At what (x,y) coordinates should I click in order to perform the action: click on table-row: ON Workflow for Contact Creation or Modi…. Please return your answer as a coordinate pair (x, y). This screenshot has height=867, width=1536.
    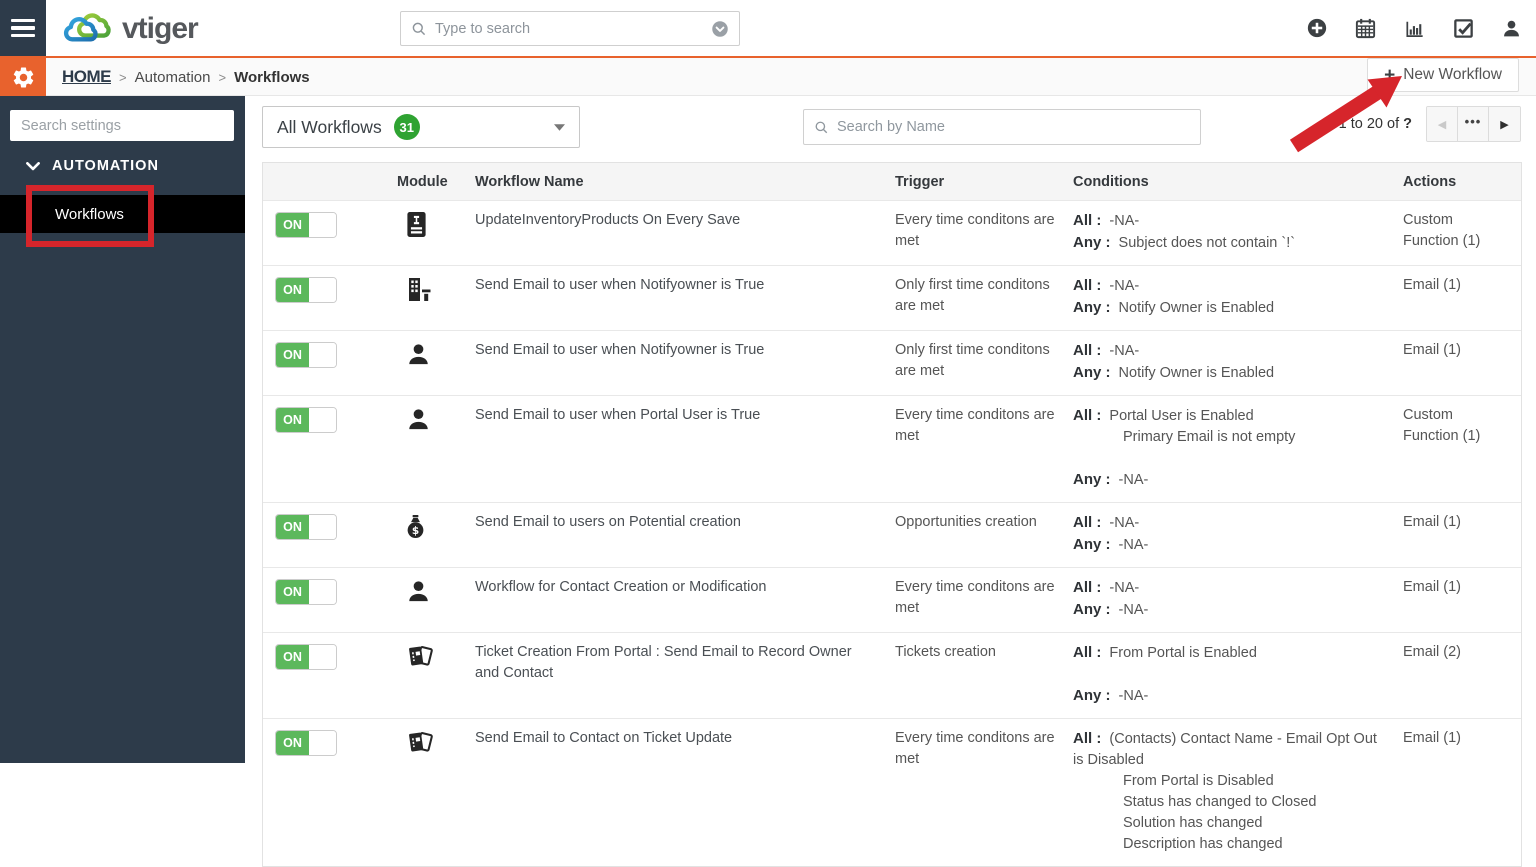
    Looking at the image, I should click on (892, 599).